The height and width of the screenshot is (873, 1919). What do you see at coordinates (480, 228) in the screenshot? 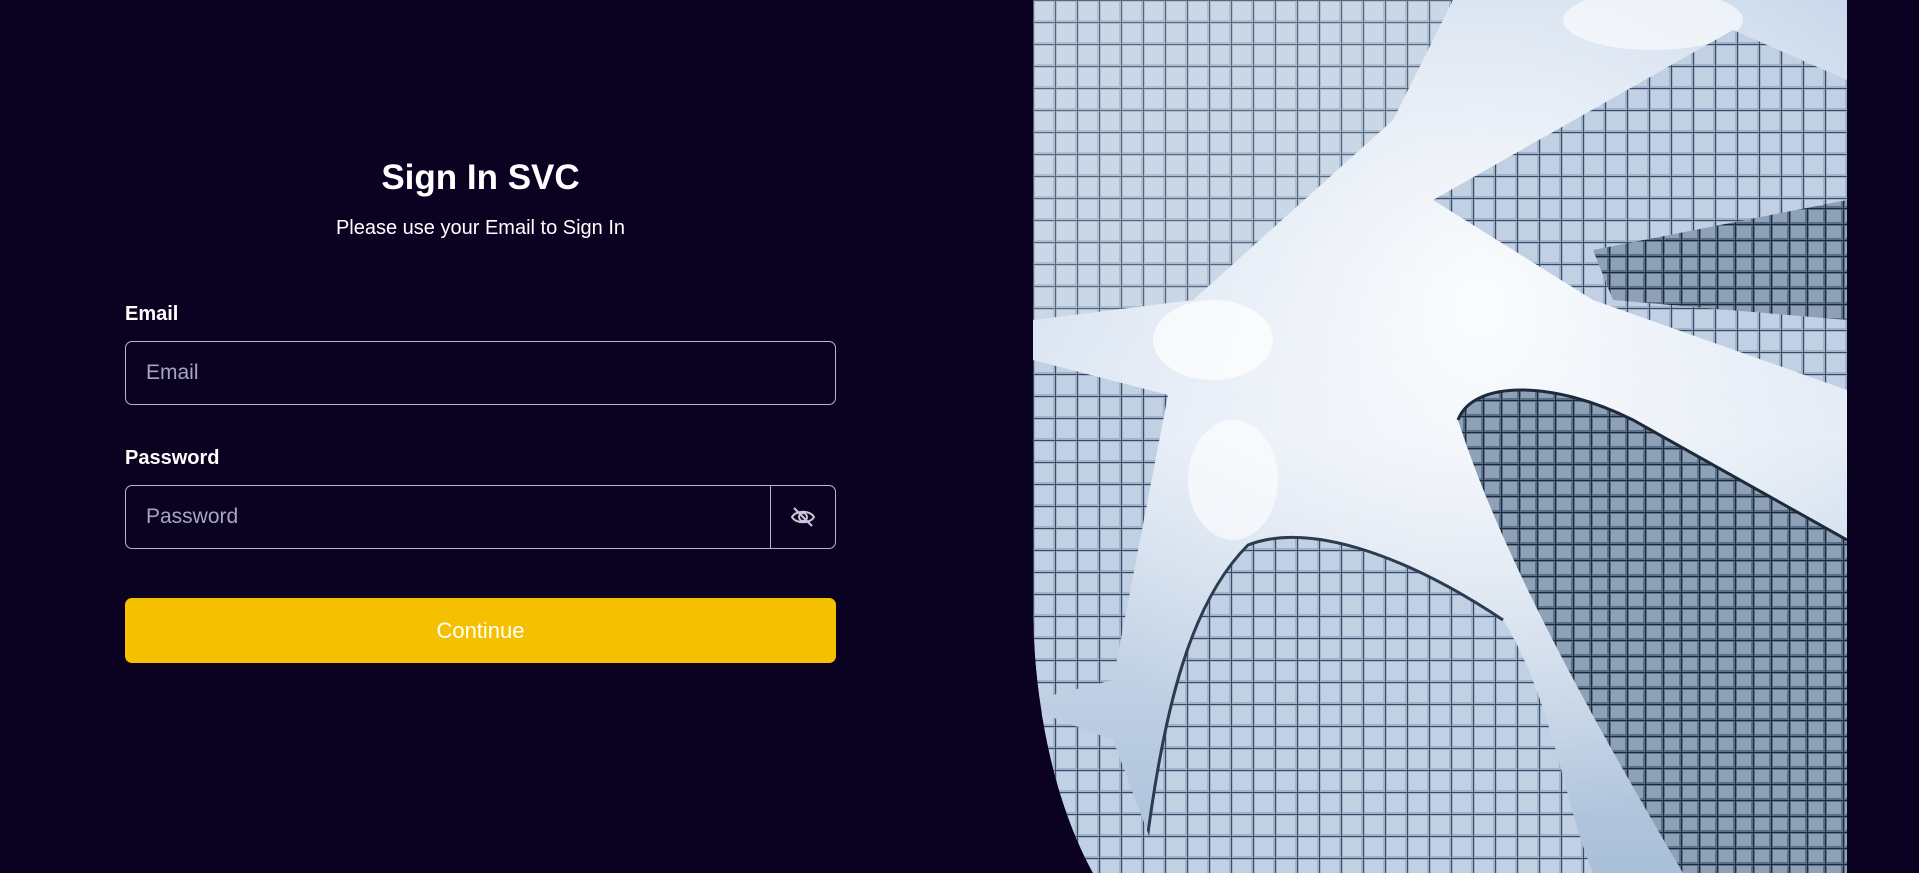
I see `page-subtitle: Please use your Email to Sign In` at bounding box center [480, 228].